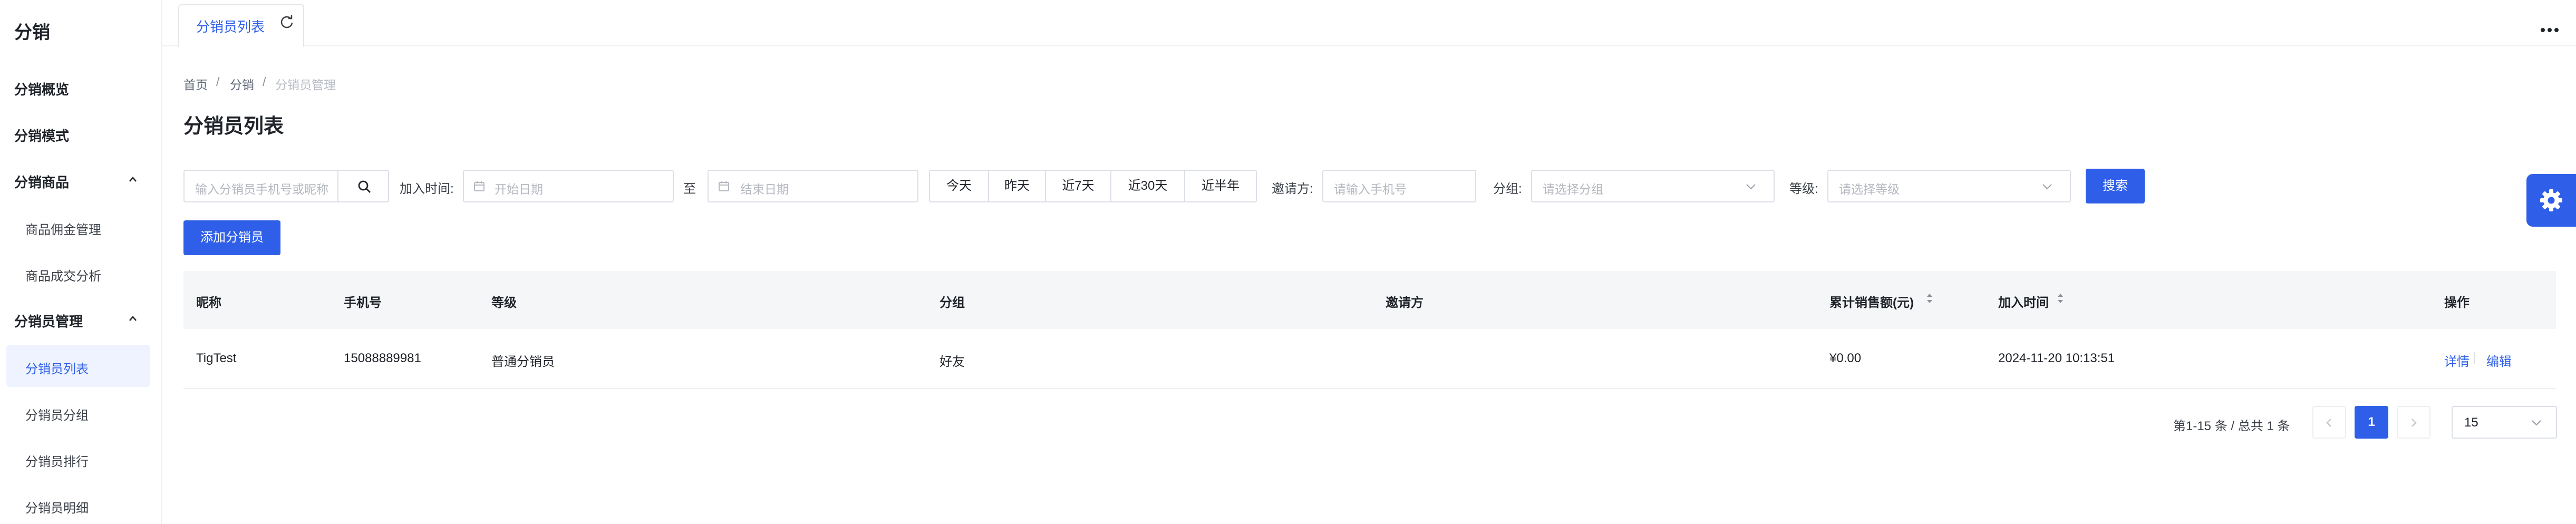 This screenshot has width=2576, height=524. What do you see at coordinates (286, 22) in the screenshot?
I see `refresh-icon` at bounding box center [286, 22].